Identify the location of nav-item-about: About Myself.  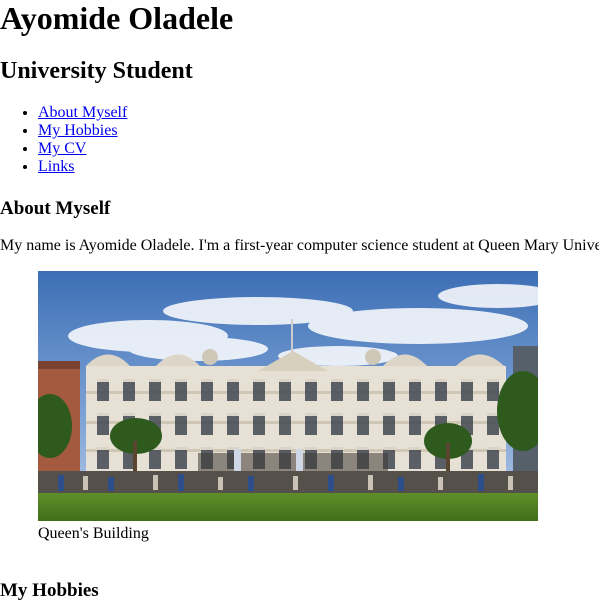
(82, 113).